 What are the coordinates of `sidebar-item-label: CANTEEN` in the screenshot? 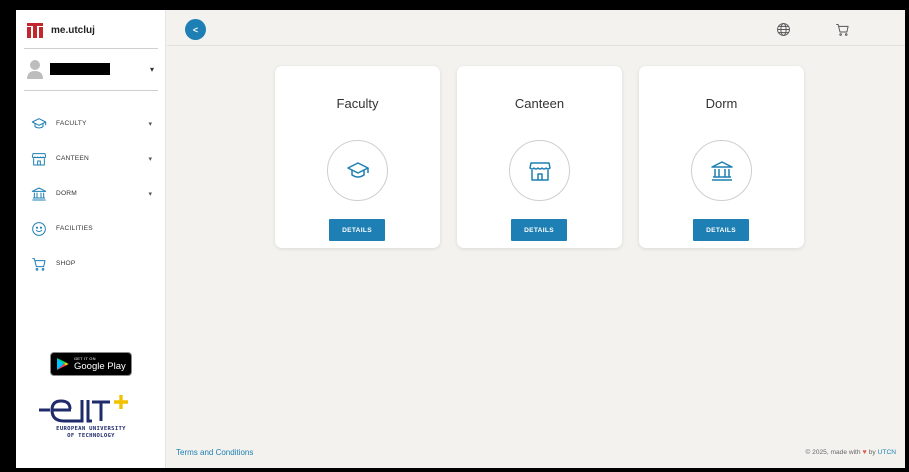 It's located at (72, 158).